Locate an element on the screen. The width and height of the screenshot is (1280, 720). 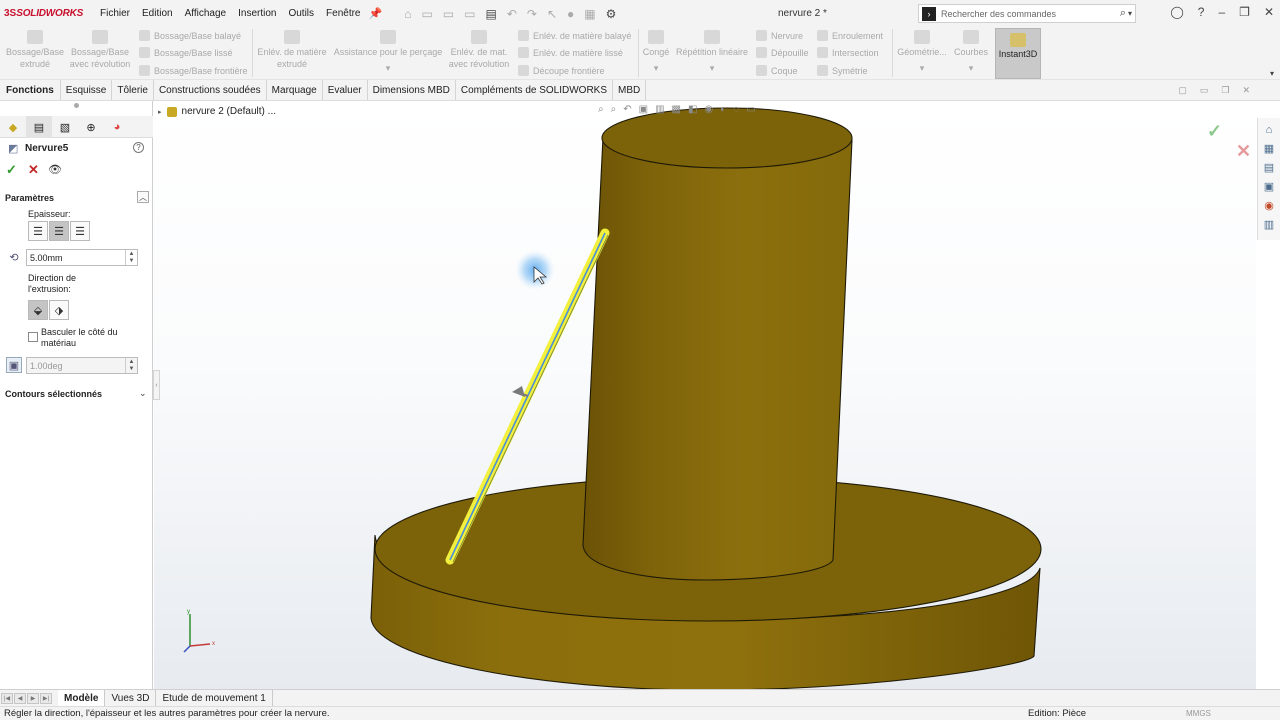
file-properties-icon: ▦ is located at coordinates (589, 14).